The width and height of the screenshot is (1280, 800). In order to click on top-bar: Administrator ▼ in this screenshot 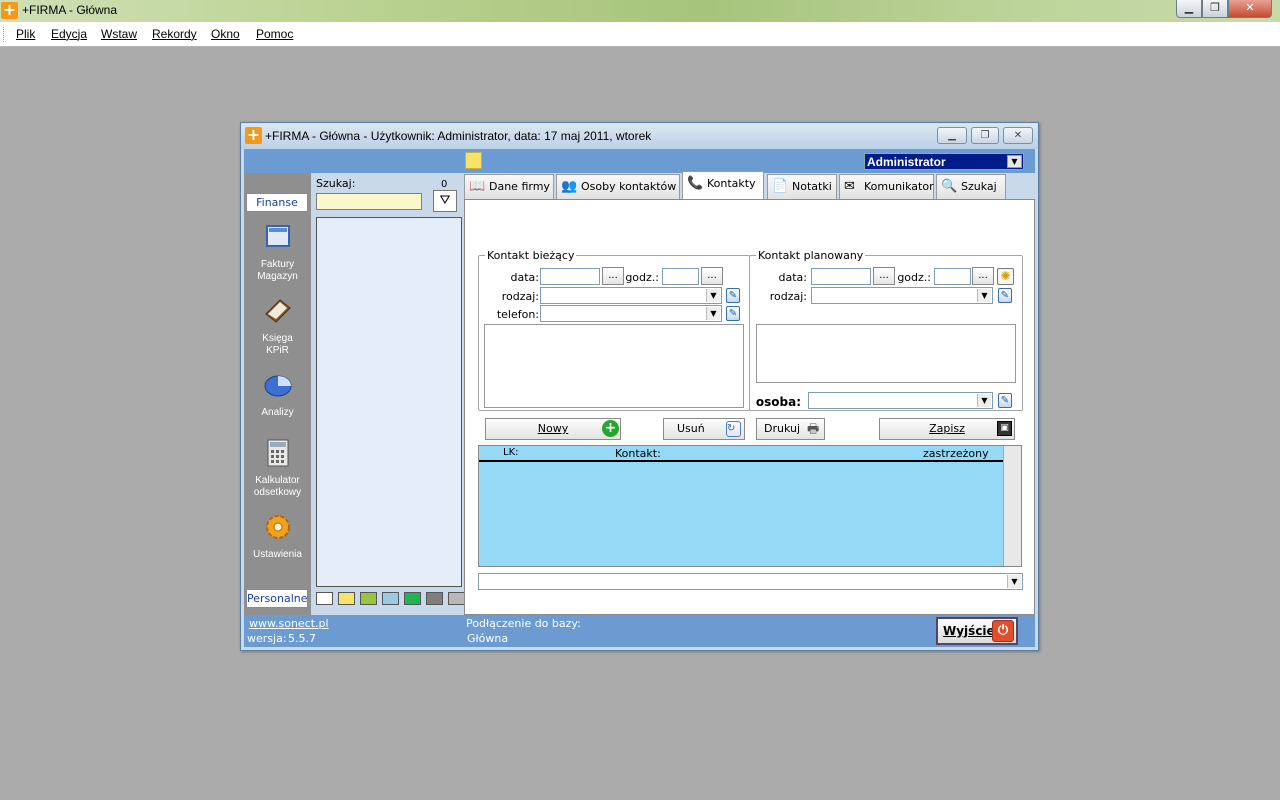, I will do `click(639, 161)`.